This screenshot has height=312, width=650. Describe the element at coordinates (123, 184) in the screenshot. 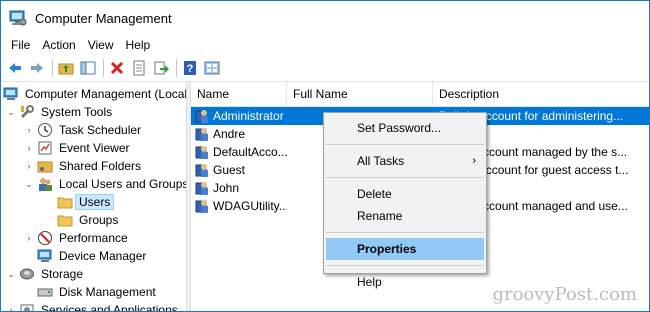

I see `tree-label: Local Users and Groups` at that location.